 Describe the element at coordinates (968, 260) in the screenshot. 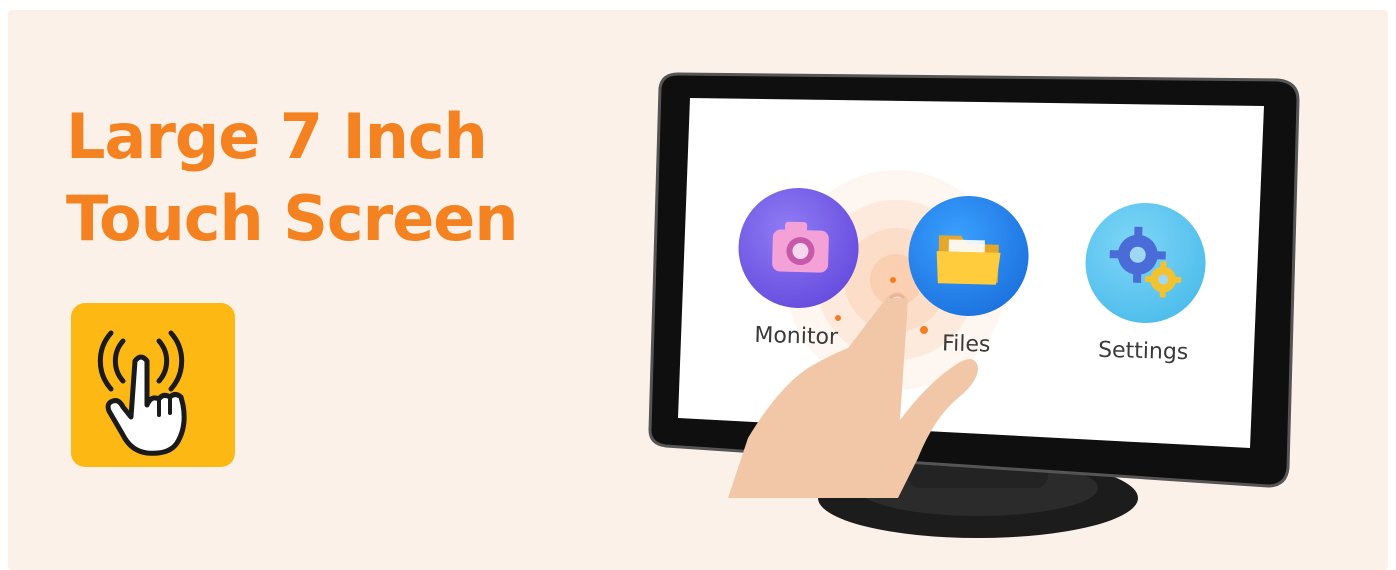

I see `folder-icon` at that location.